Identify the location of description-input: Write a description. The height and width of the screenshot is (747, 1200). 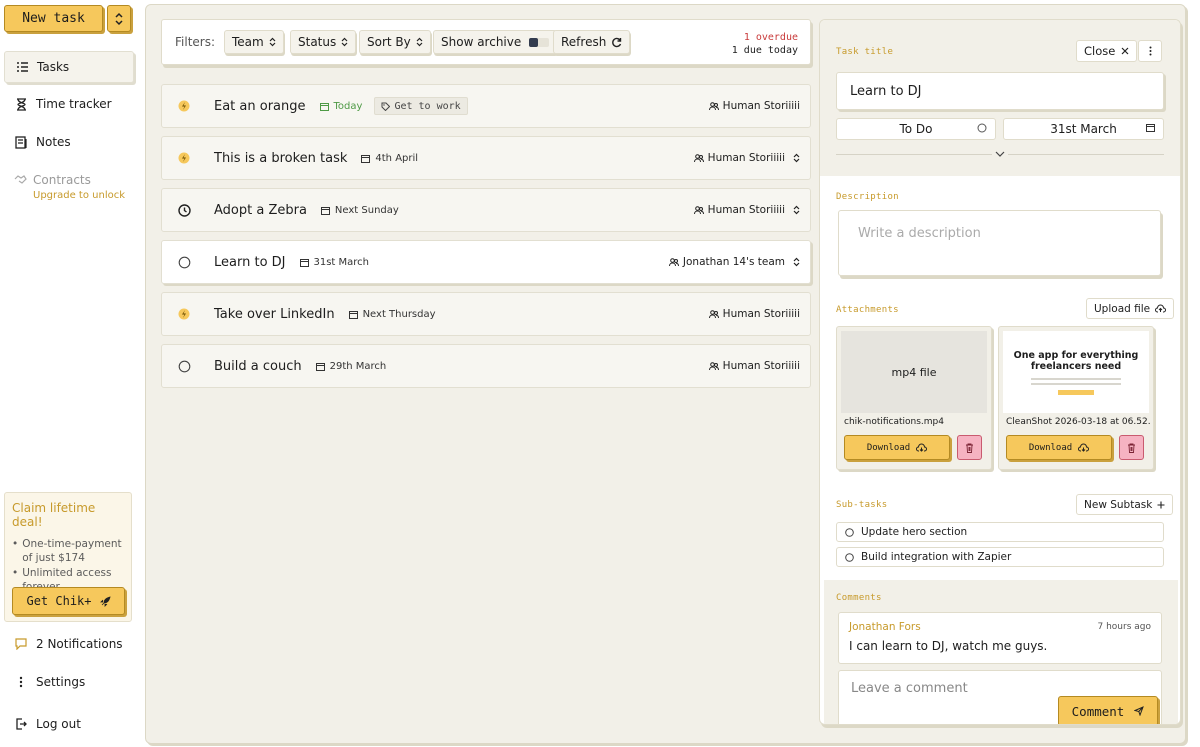
(999, 243).